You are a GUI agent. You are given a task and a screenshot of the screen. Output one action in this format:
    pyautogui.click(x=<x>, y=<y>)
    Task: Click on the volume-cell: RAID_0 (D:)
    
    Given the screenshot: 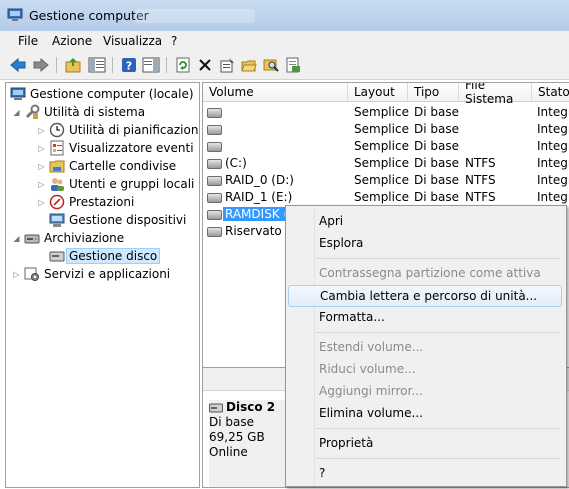 What is the action you would take?
    pyautogui.click(x=259, y=180)
    